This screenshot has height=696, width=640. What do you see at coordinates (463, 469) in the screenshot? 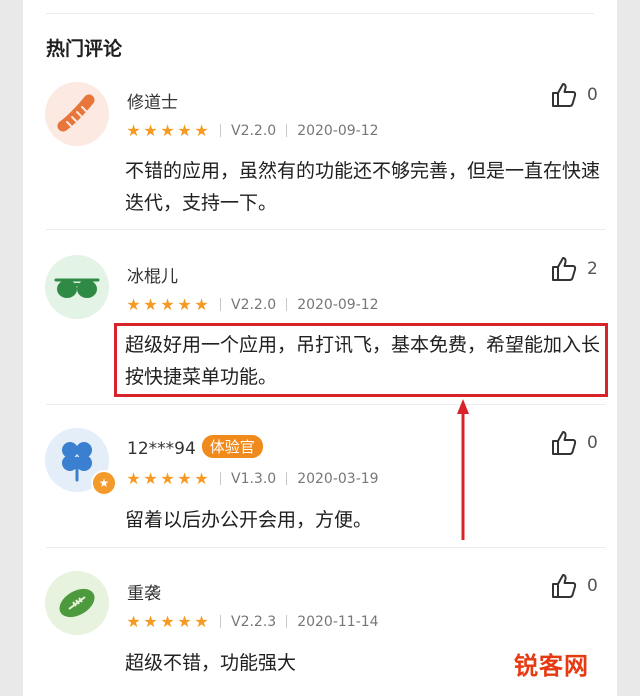
I see `annotation-arrow` at bounding box center [463, 469].